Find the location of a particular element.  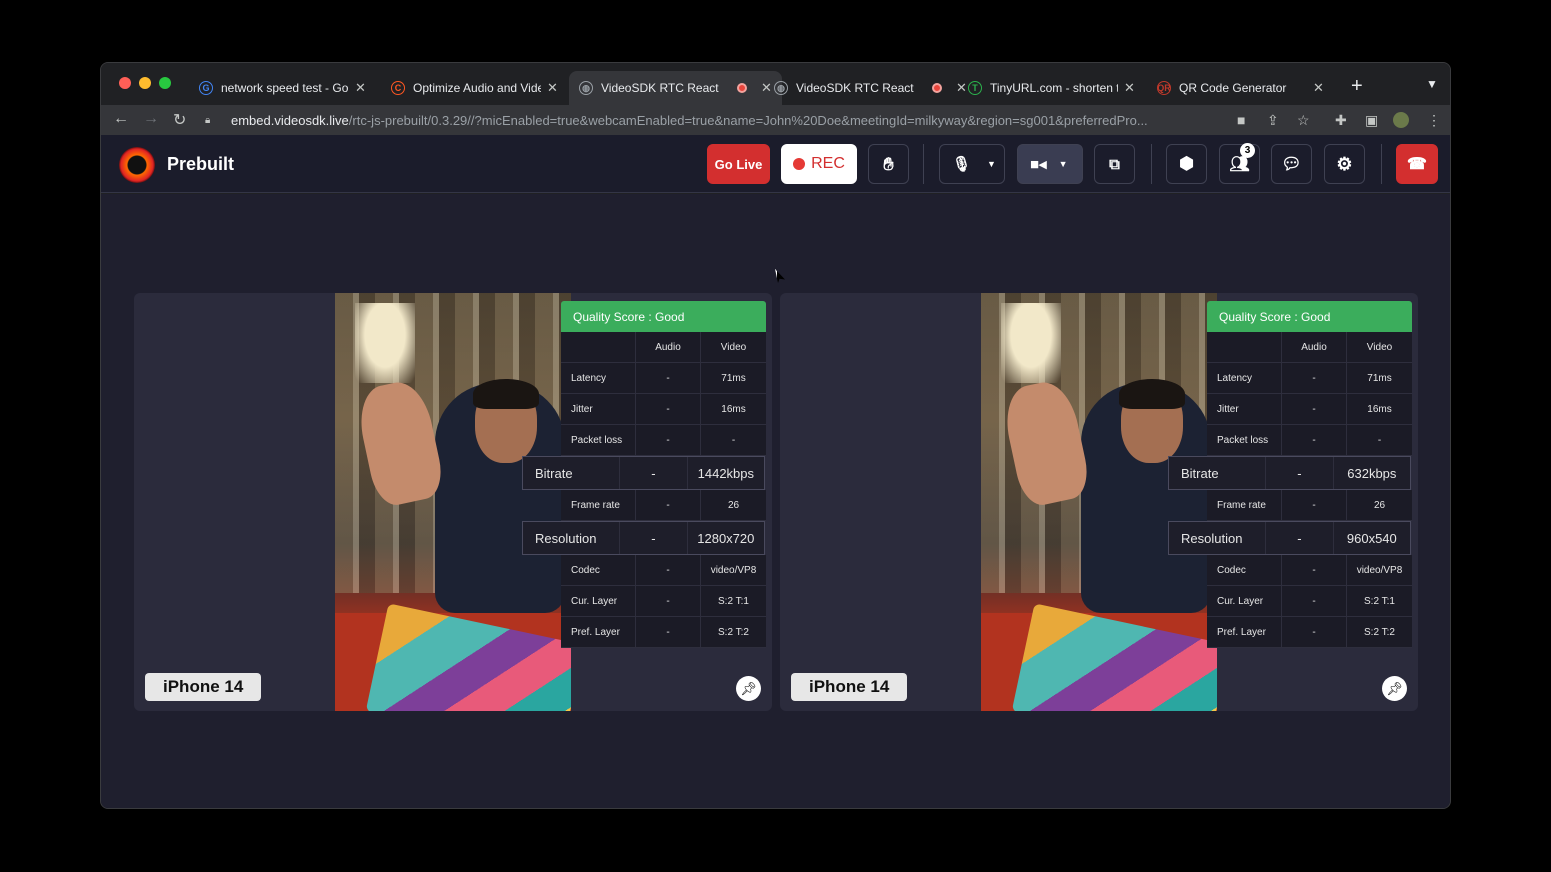

brand-name: Prebuilt is located at coordinates (201, 164).